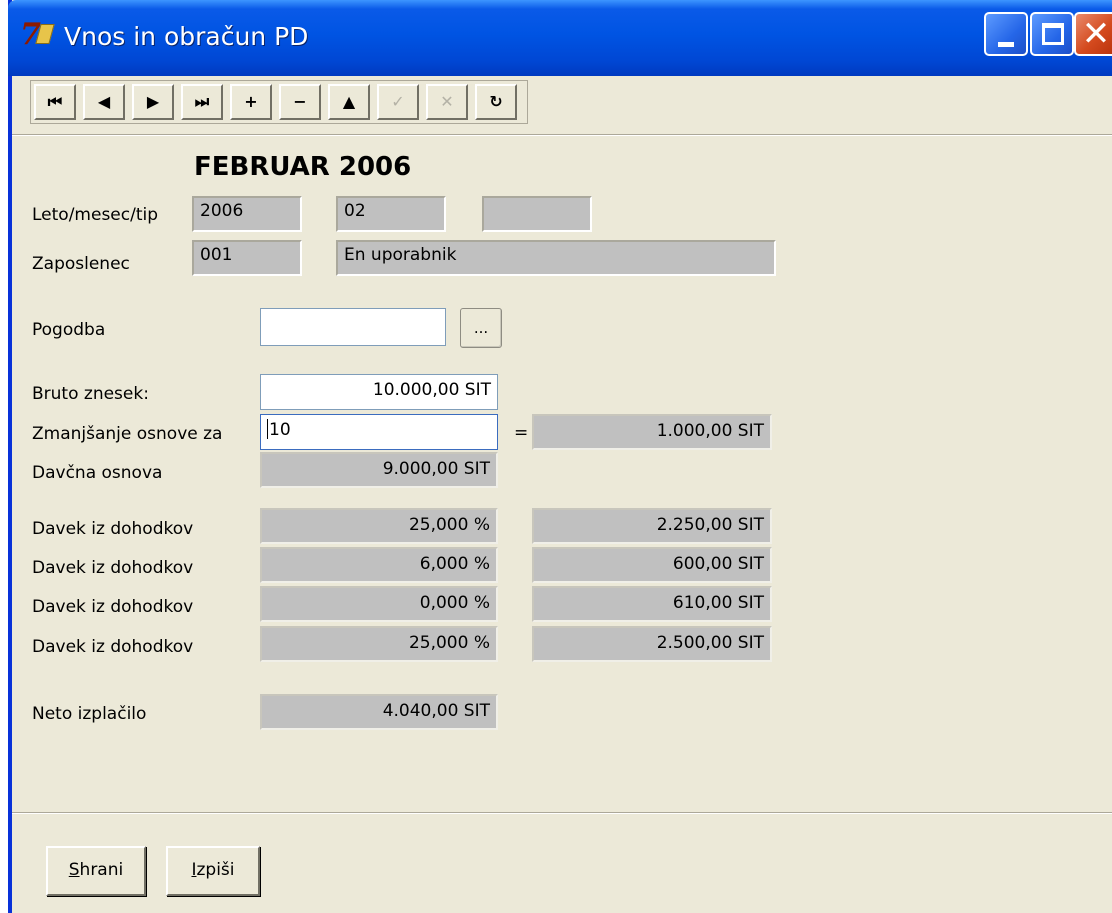 This screenshot has width=1112, height=913. I want to click on equals-sign: =, so click(521, 433).